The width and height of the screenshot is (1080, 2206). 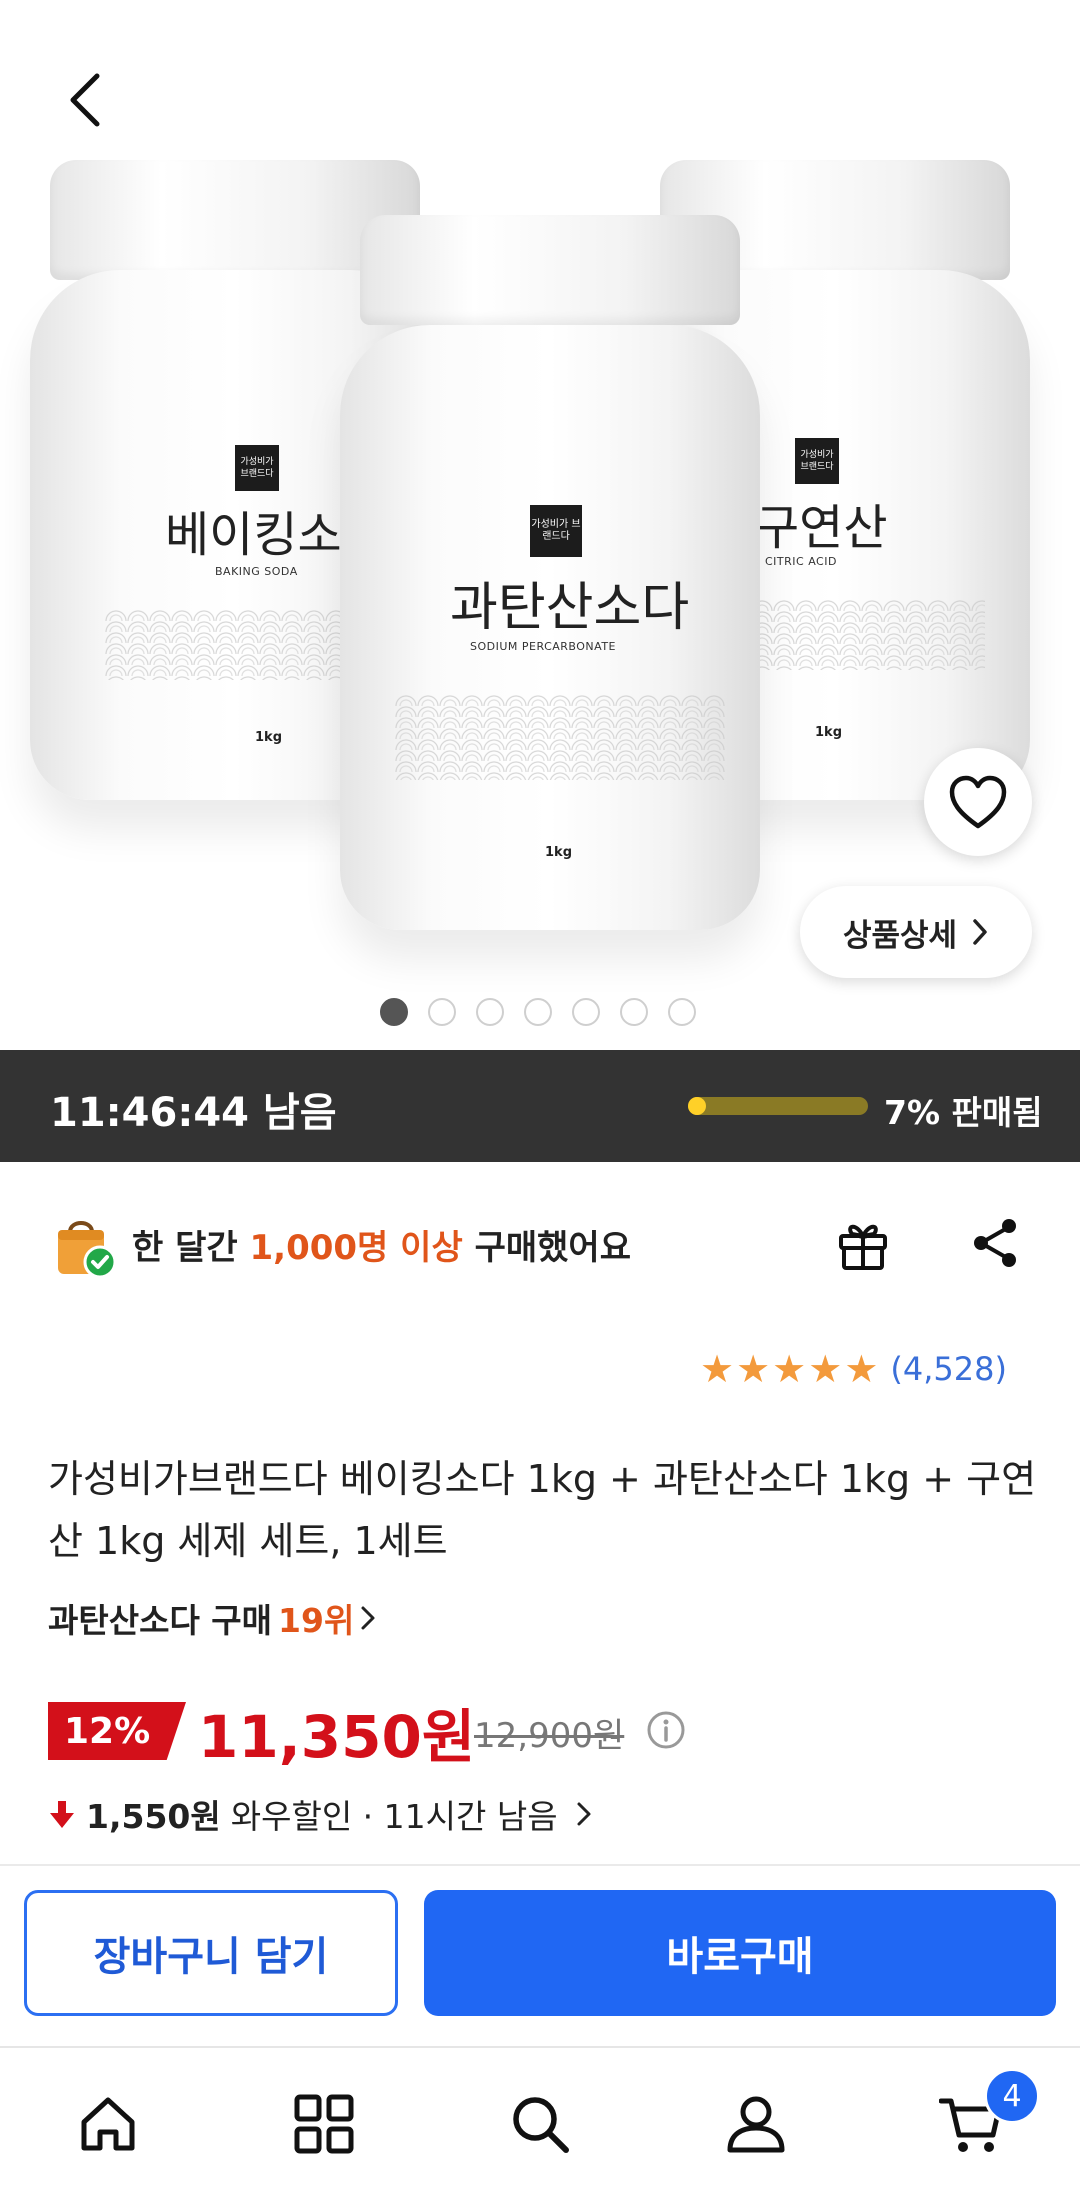 I want to click on cart-count-badge: 4, so click(x=1012, y=2096).